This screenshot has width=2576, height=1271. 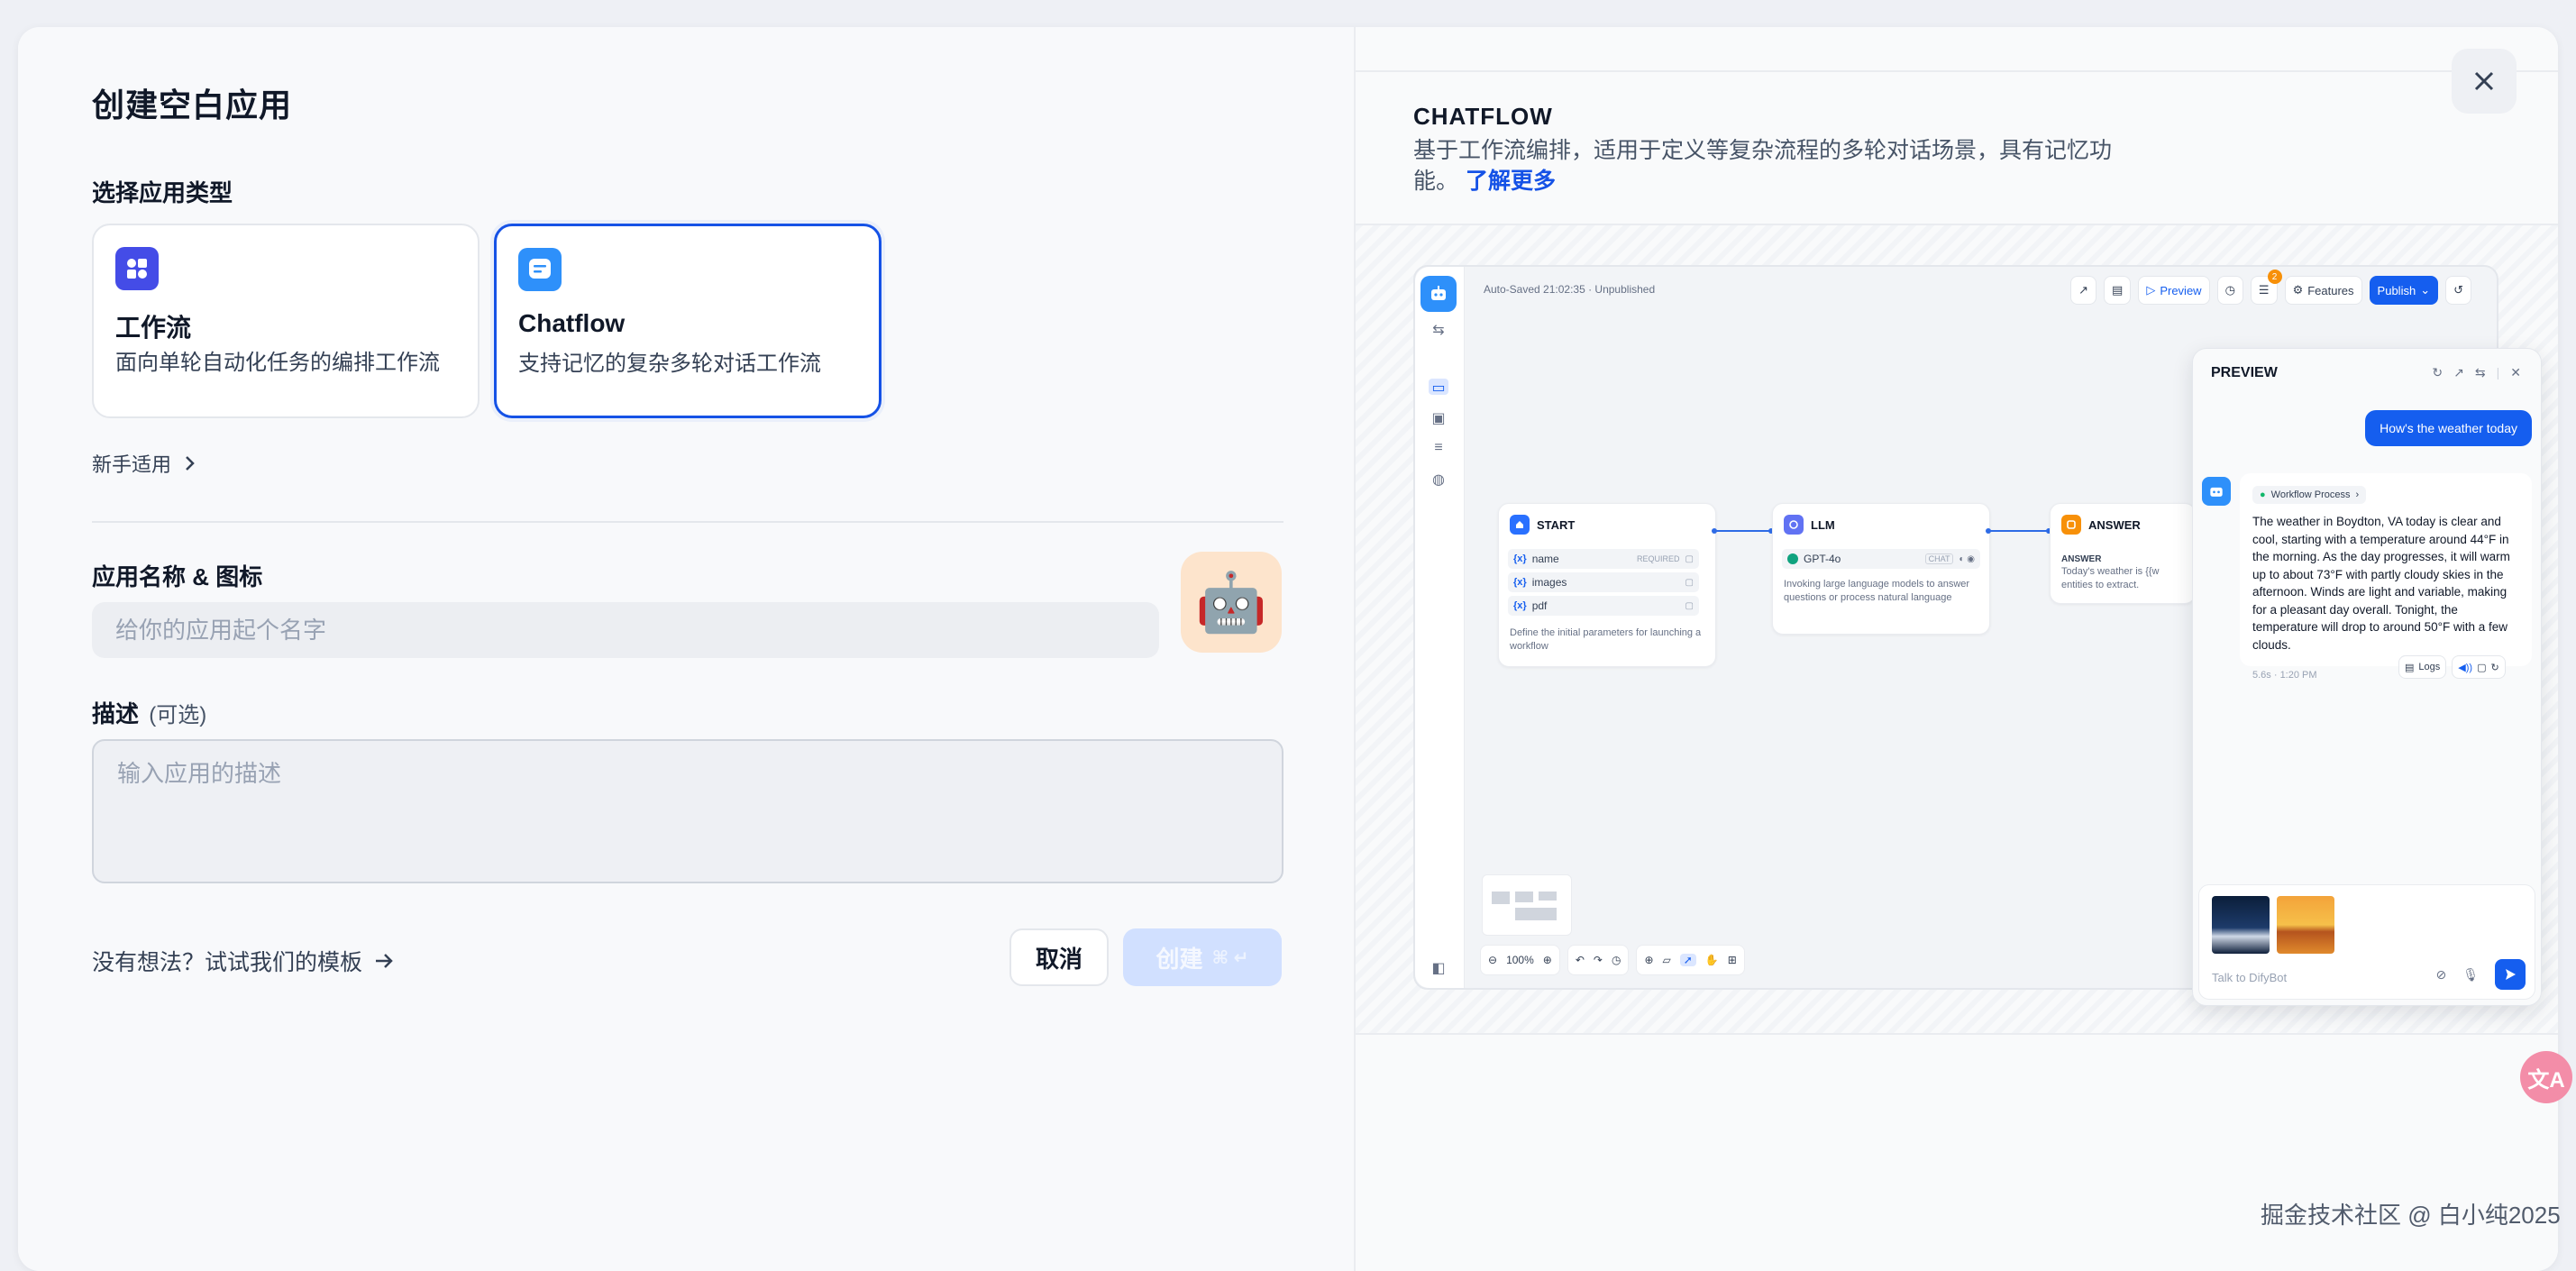 What do you see at coordinates (1059, 957) in the screenshot?
I see `cancel-button: 取消` at bounding box center [1059, 957].